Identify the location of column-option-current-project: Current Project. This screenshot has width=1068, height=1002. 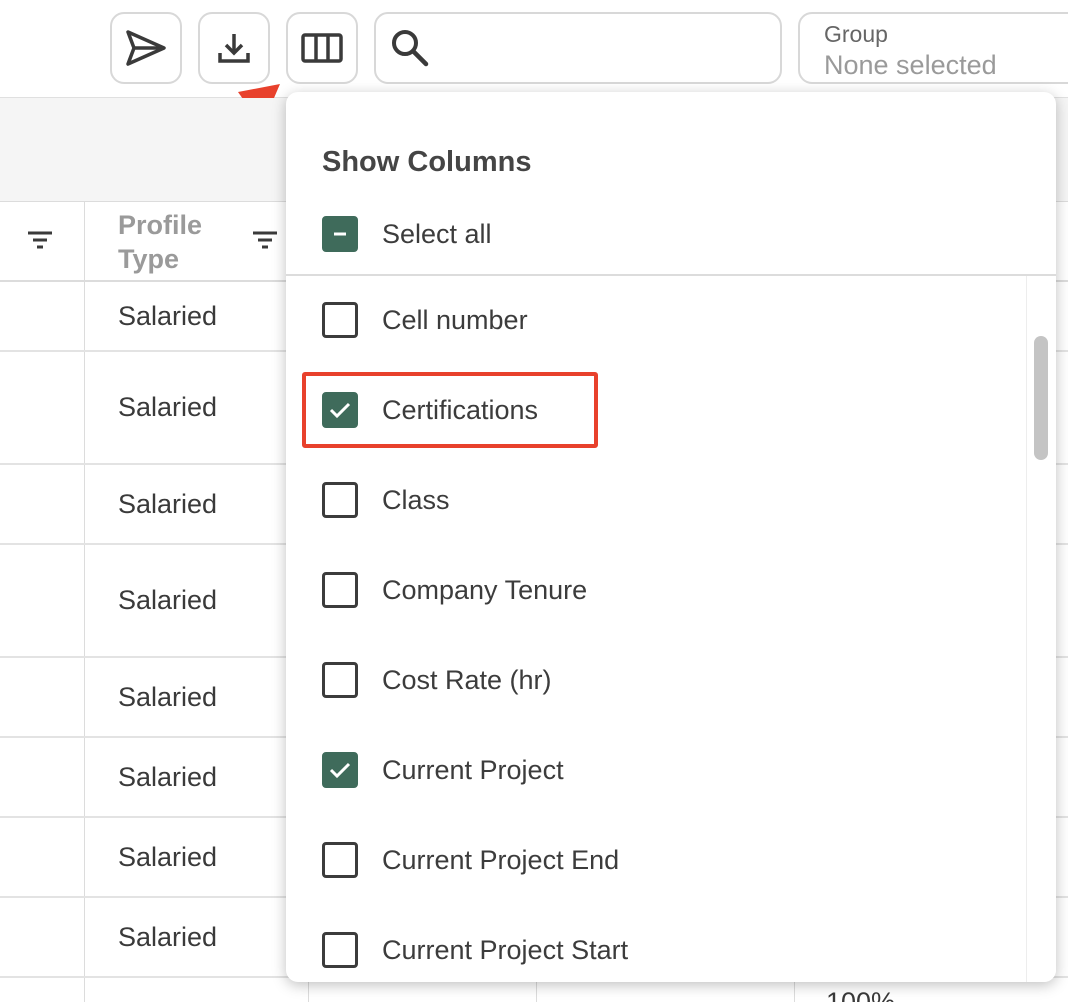
(443, 770).